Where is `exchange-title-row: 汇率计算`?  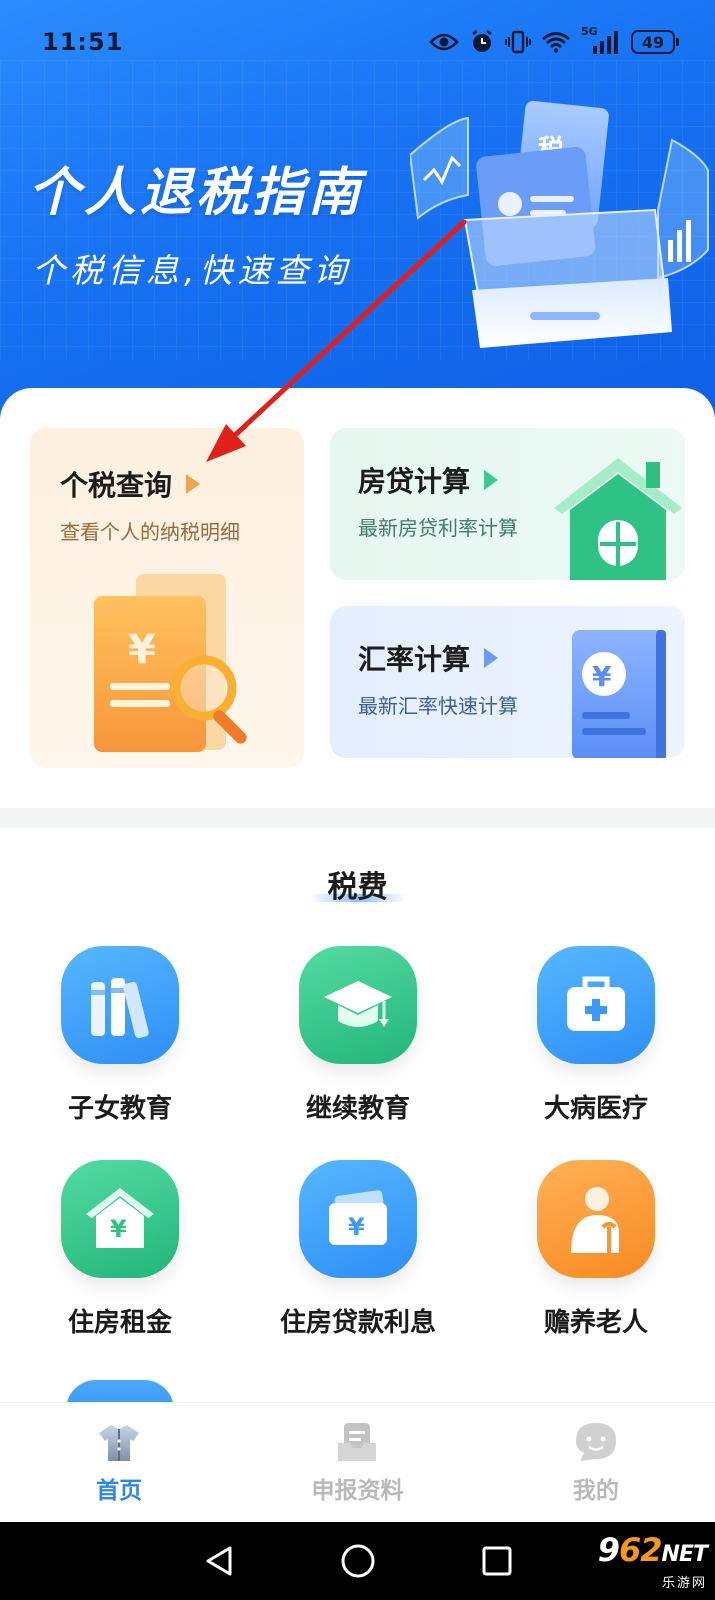
exchange-title-row: 汇率计算 is located at coordinates (438, 658).